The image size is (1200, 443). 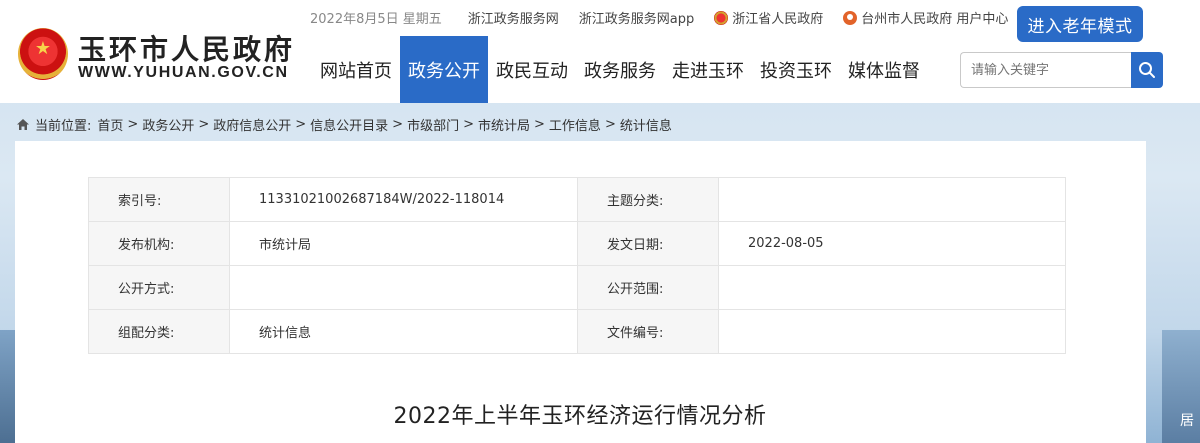 I want to click on location-pin-icon, so click(x=850, y=17).